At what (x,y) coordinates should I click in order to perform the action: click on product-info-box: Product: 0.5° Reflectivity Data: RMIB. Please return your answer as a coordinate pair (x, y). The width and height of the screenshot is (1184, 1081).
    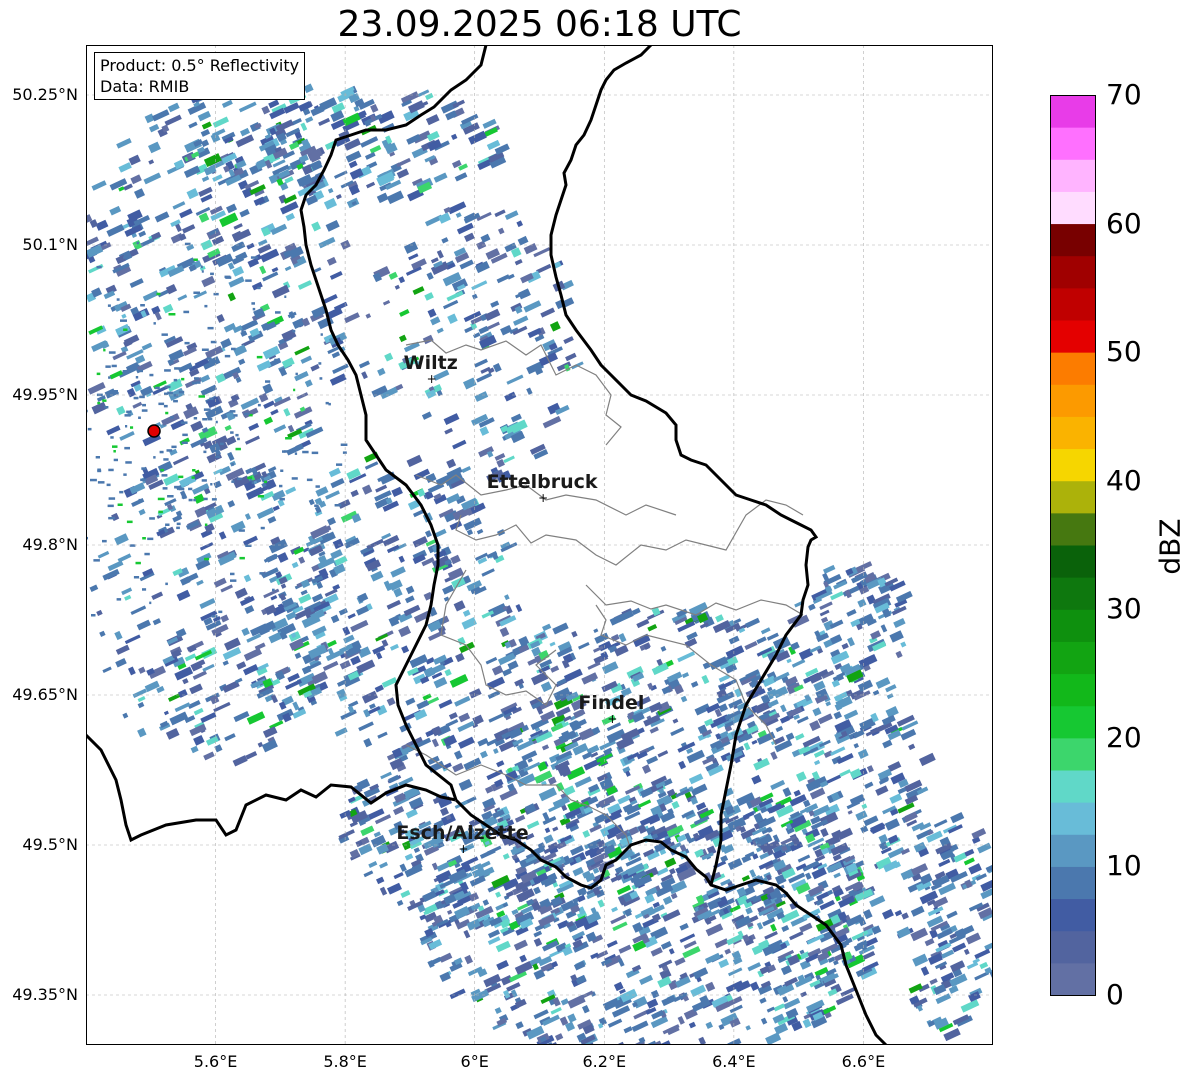
    Looking at the image, I should click on (200, 76).